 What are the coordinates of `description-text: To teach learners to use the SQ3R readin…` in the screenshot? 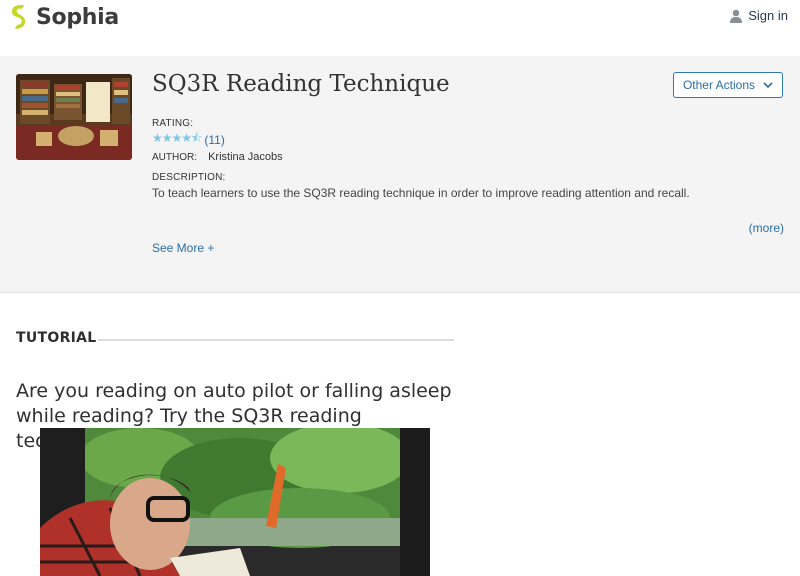 It's located at (421, 193).